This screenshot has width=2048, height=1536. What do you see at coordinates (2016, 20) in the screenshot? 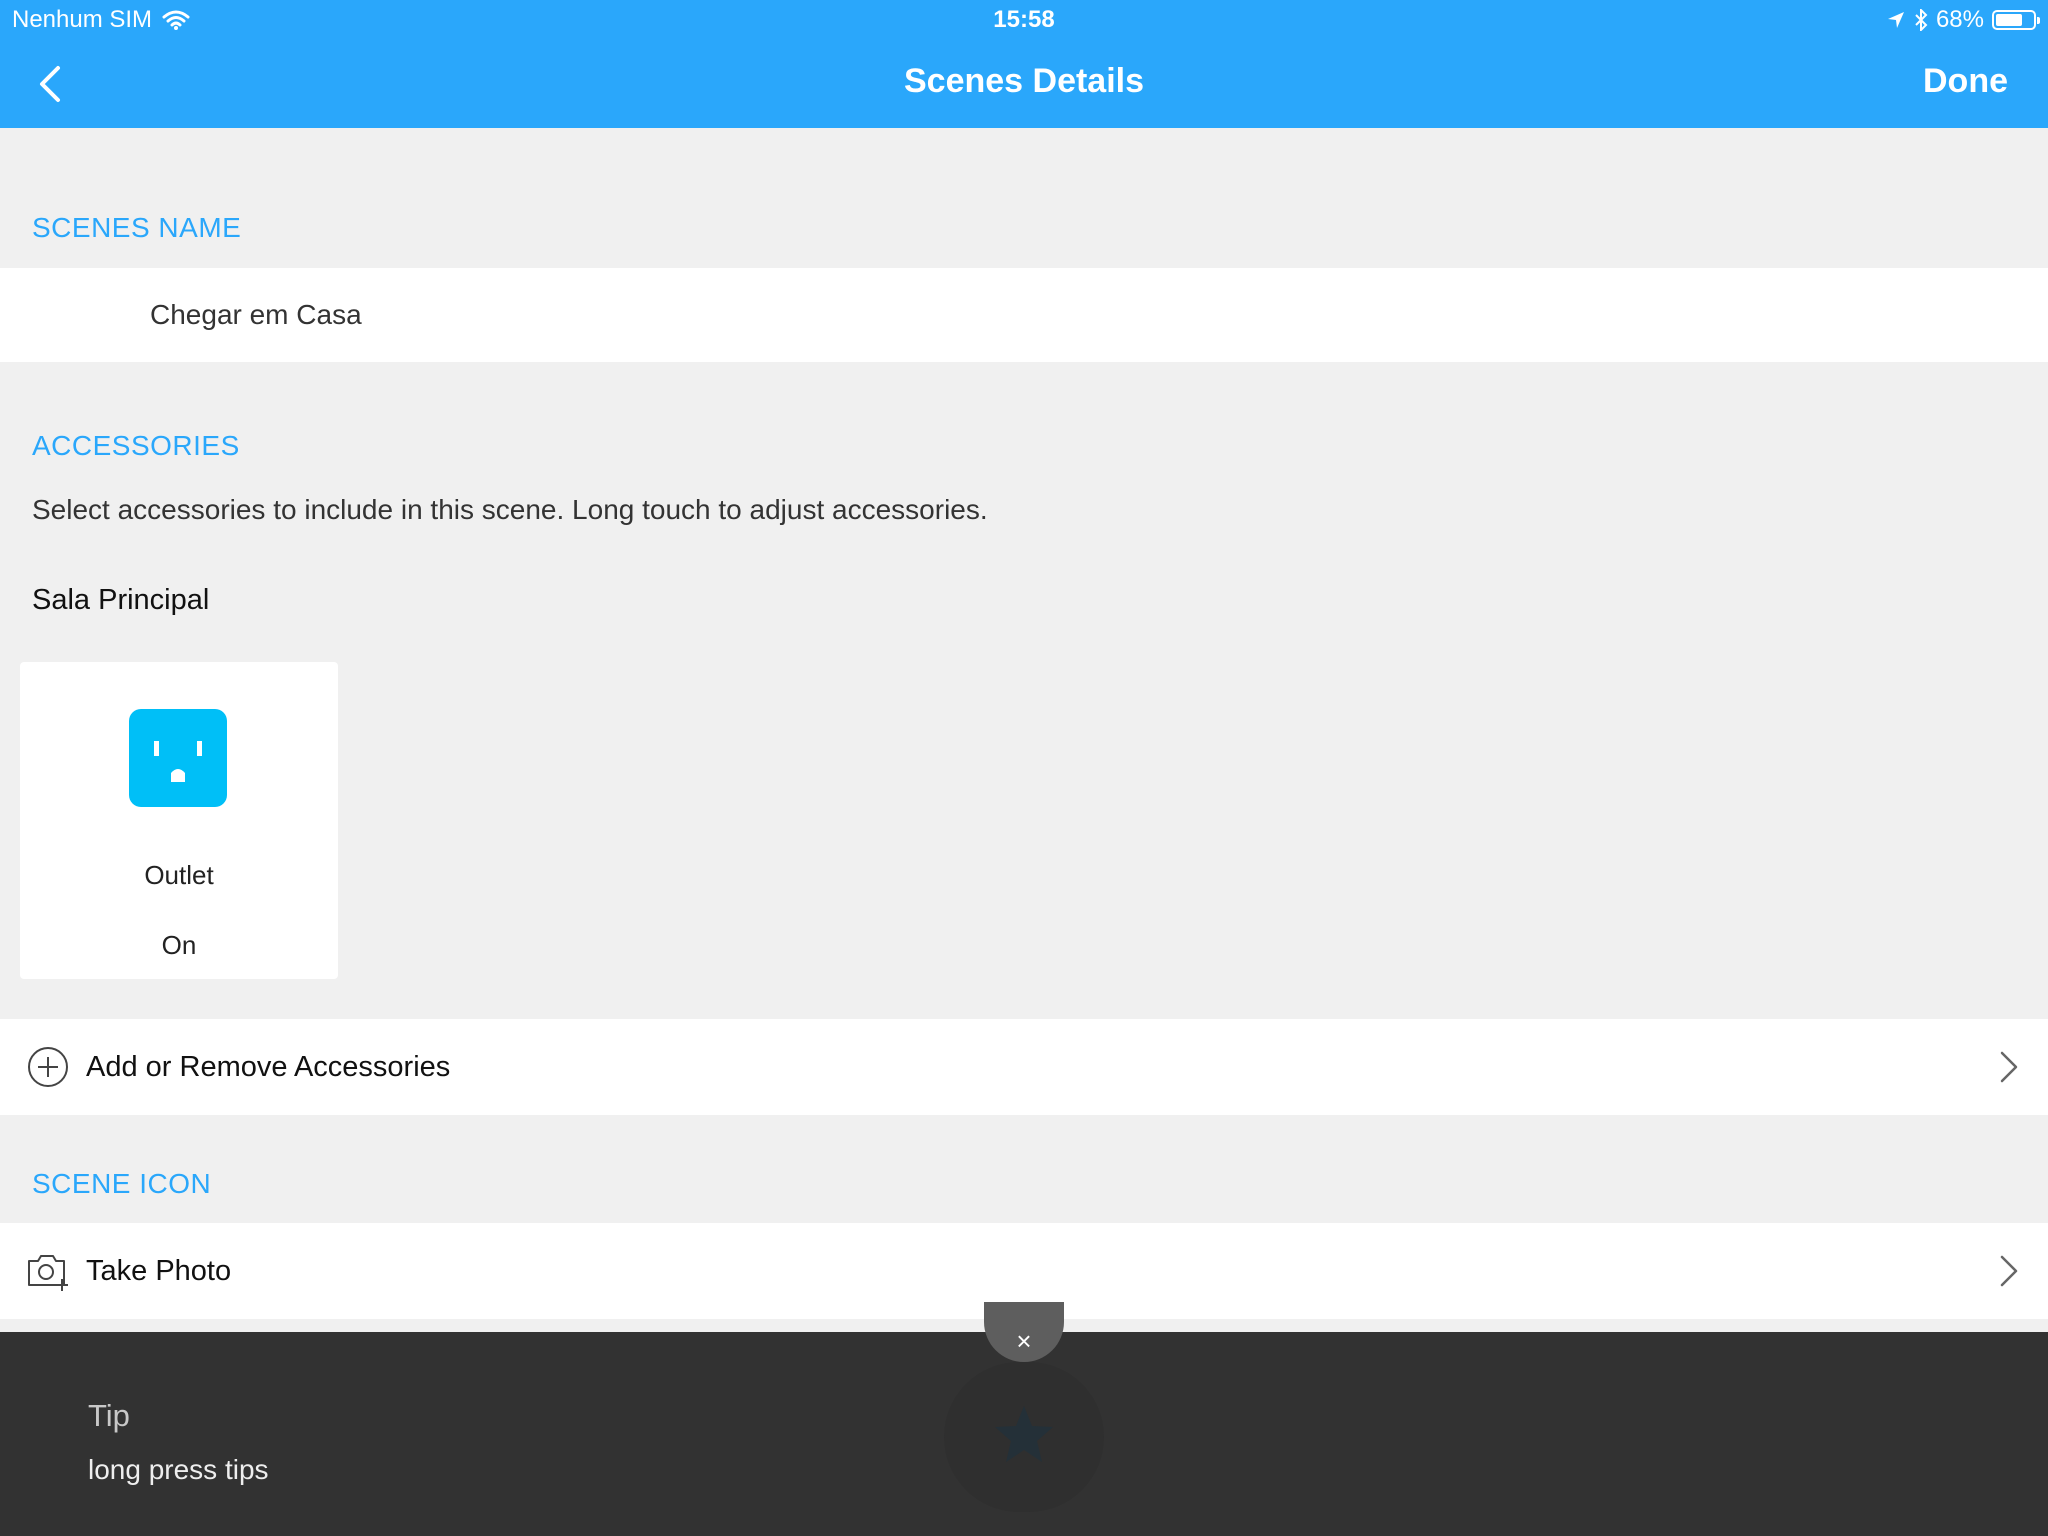
I see `battery-icon` at bounding box center [2016, 20].